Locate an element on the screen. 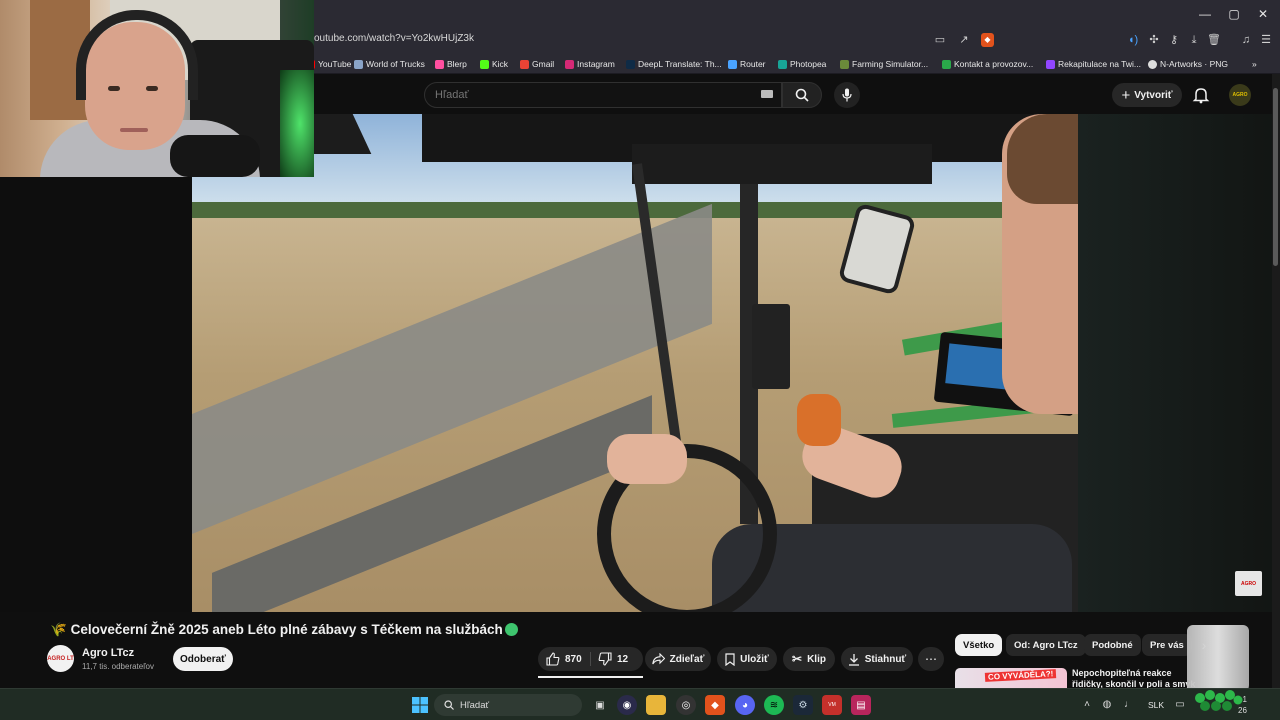  bookmark-photopea: Photopea is located at coordinates (802, 64).